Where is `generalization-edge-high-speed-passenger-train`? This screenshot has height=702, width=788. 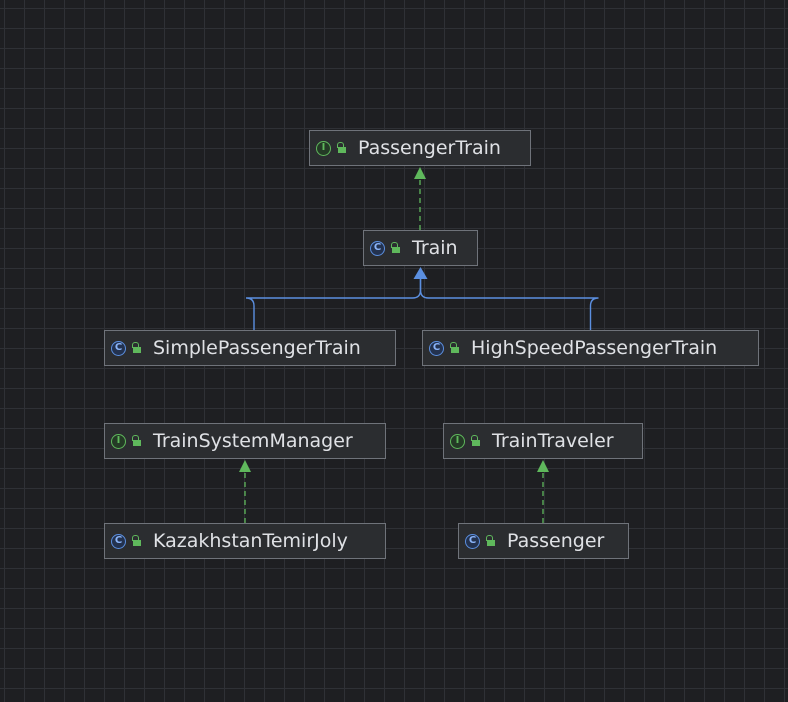
generalization-edge-high-speed-passenger-train is located at coordinates (509, 304).